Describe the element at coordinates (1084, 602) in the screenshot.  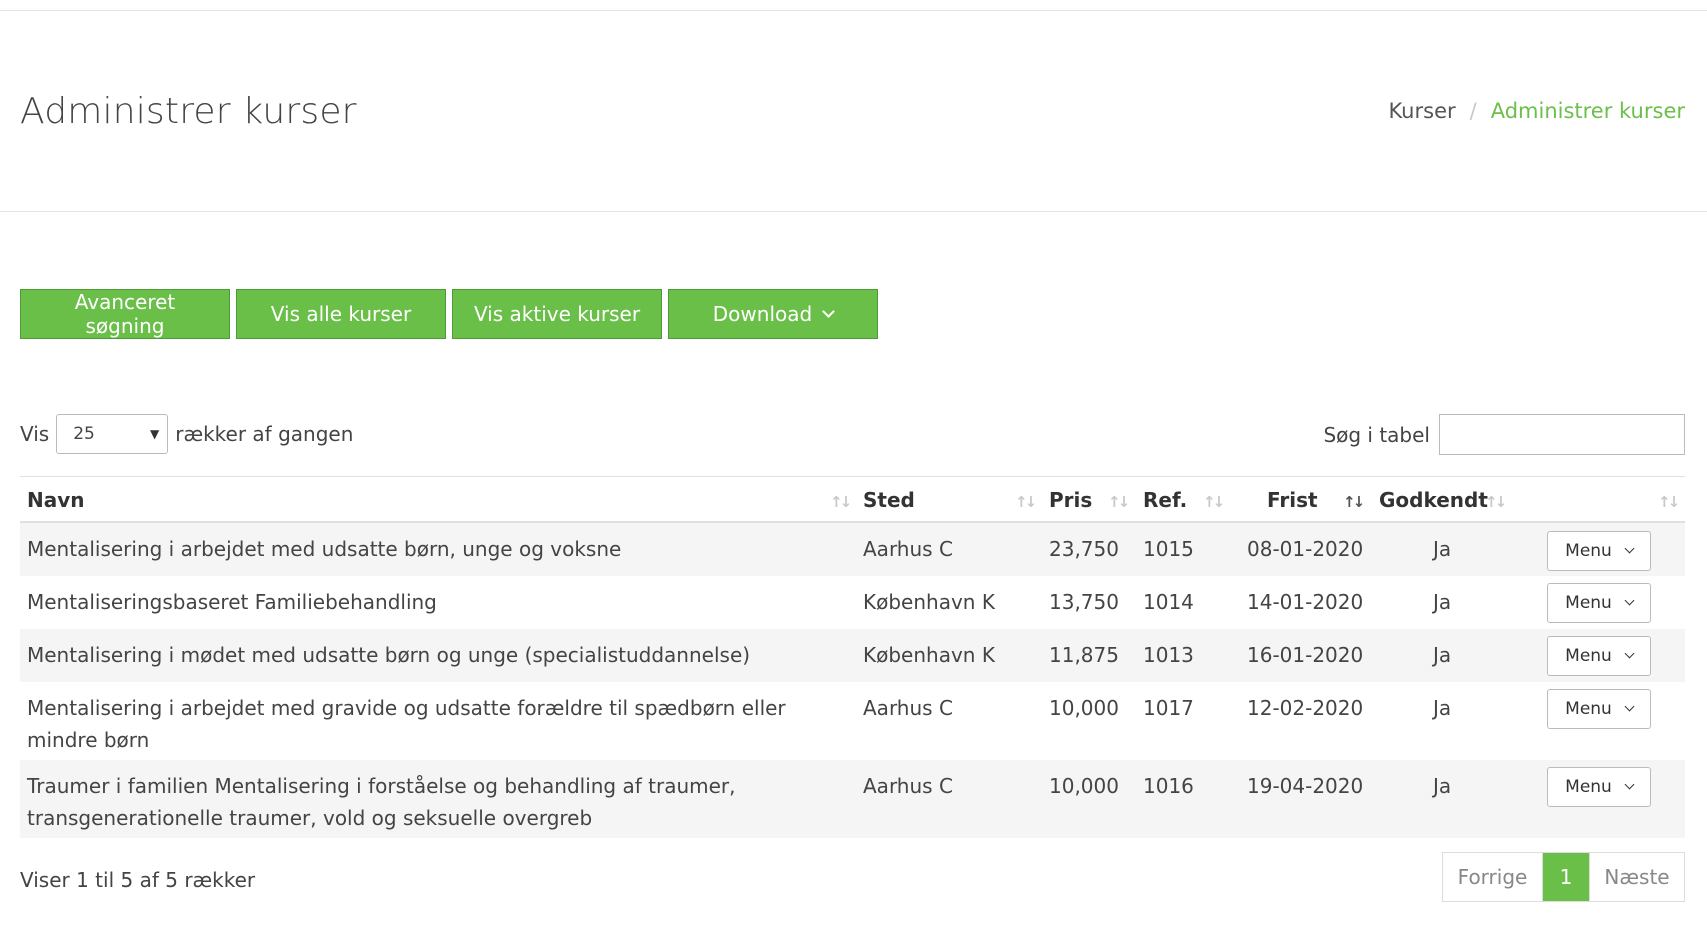
I see `cell-pris: 13,750` at that location.